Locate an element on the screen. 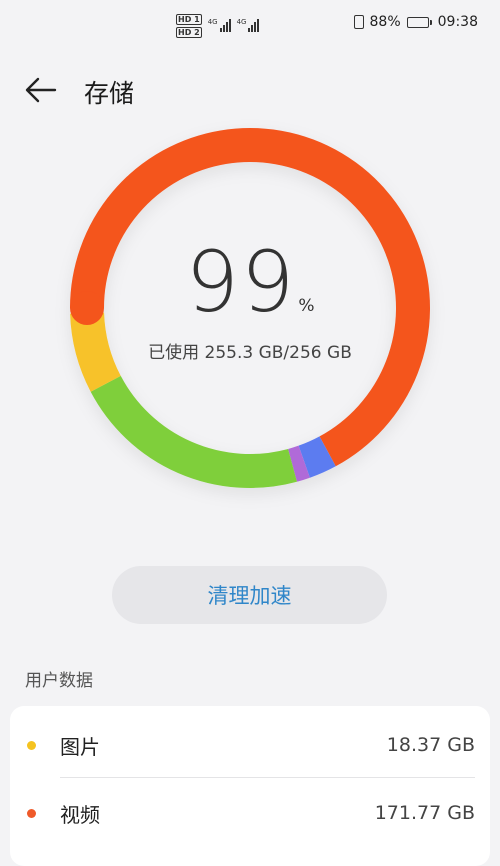 The height and width of the screenshot is (866, 500). cleanup-accelerate-button: 清理加速 is located at coordinates (249, 595).